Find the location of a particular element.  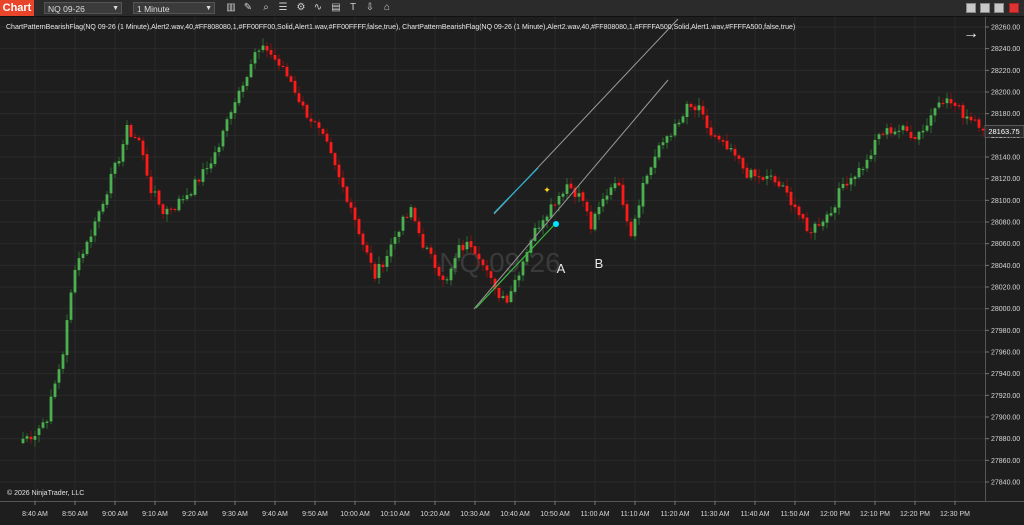

instrument-selector: NQ 09-26 ▼ is located at coordinates (83, 8).